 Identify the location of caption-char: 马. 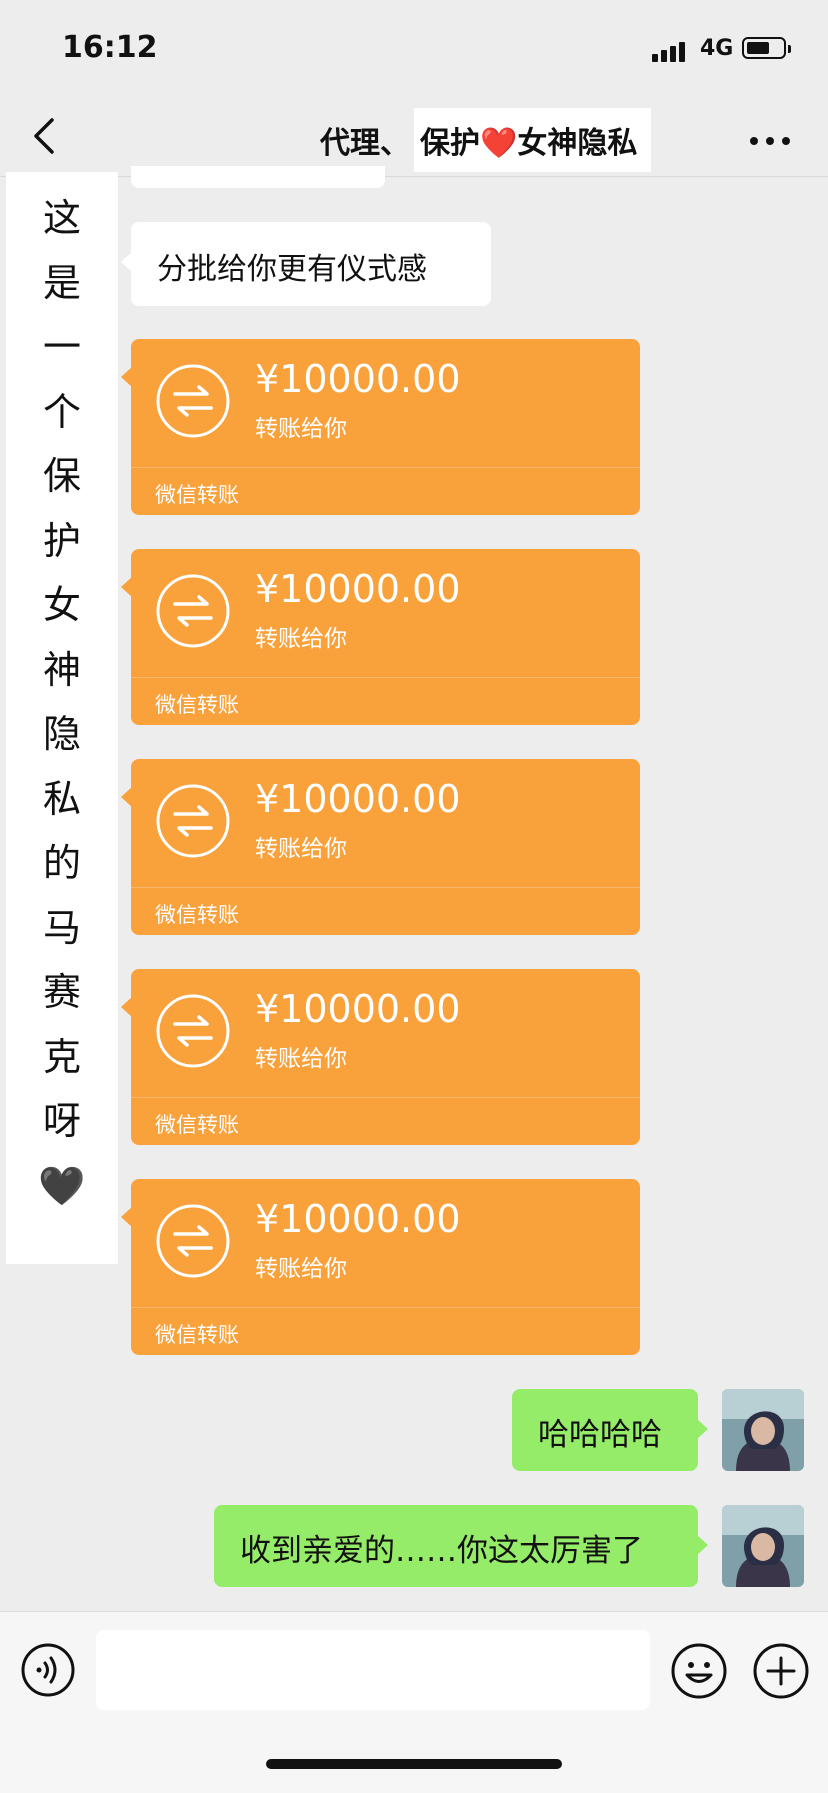
(61, 927).